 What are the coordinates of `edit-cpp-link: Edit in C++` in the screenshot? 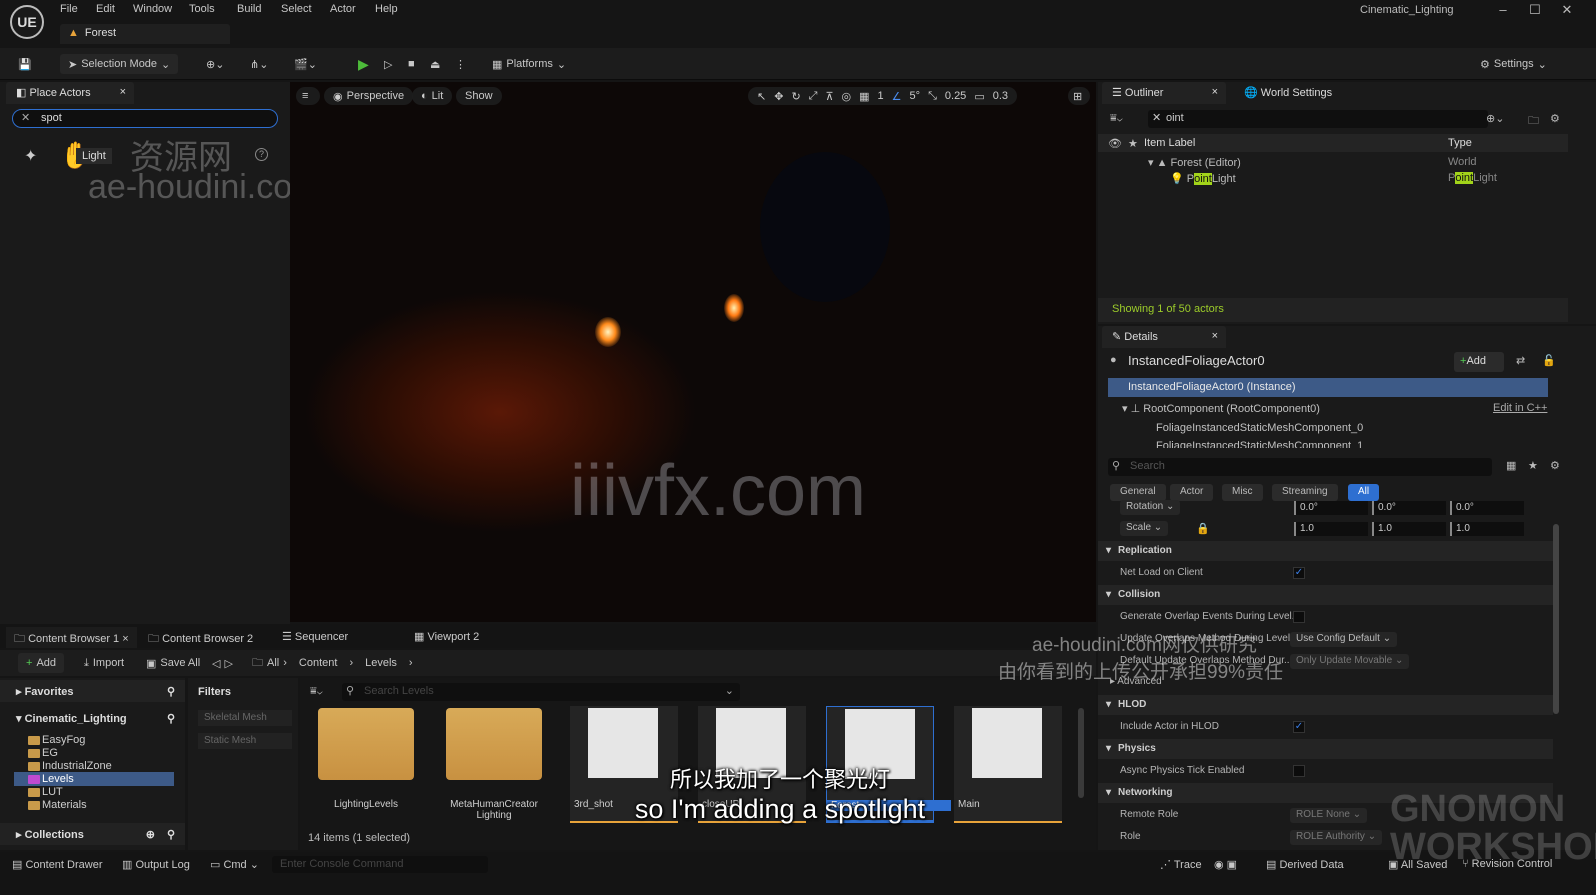 It's located at (1520, 408).